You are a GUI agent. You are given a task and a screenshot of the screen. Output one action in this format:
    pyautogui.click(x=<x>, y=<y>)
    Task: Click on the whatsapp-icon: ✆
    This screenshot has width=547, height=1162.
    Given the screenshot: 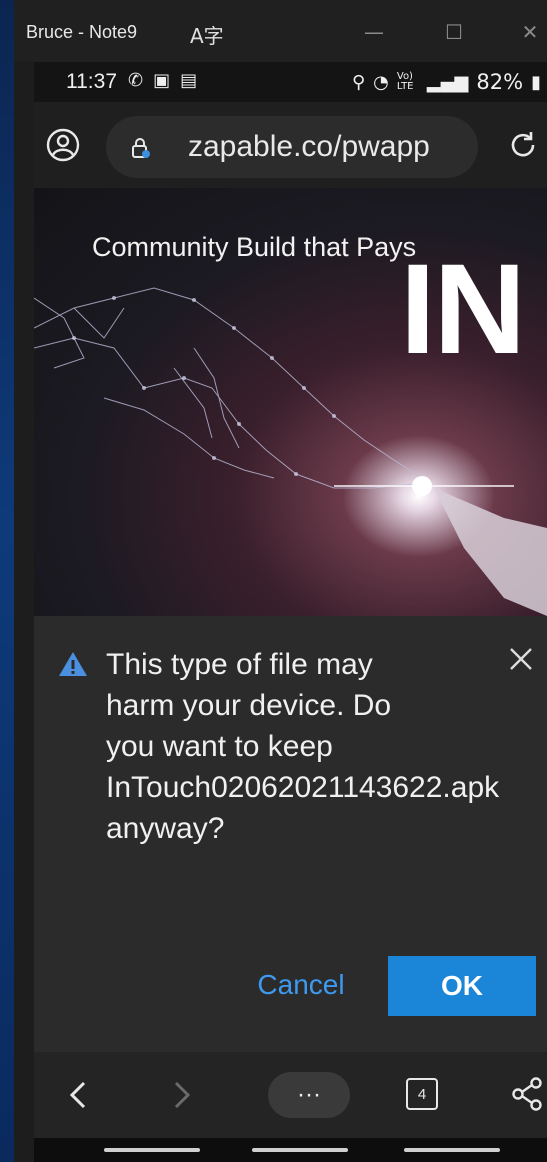 What is the action you would take?
    pyautogui.click(x=136, y=80)
    